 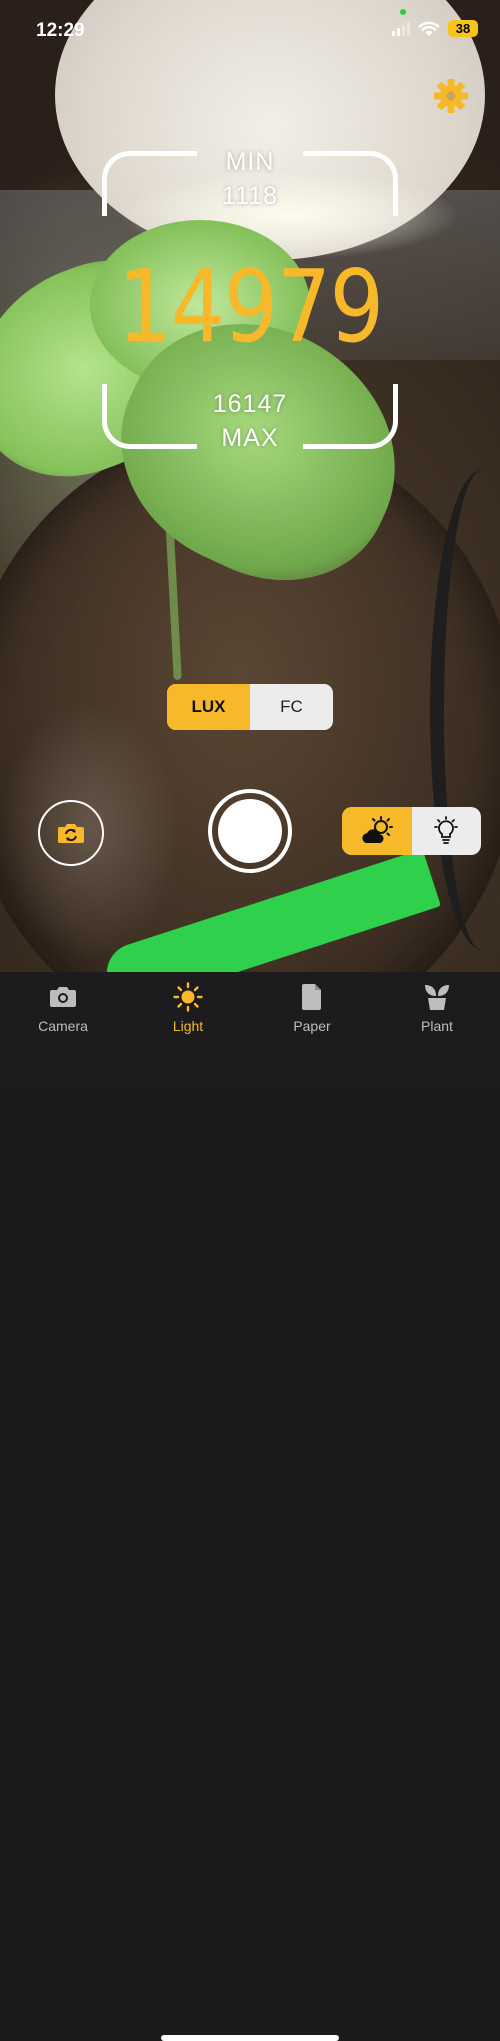 I want to click on gear-icon, so click(x=451, y=96).